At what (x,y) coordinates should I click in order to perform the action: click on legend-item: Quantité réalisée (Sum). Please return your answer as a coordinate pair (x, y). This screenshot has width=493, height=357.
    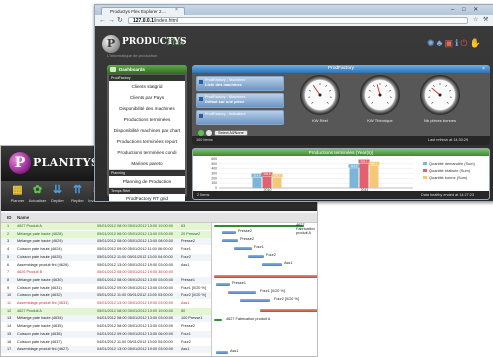
    Looking at the image, I should click on (446, 170).